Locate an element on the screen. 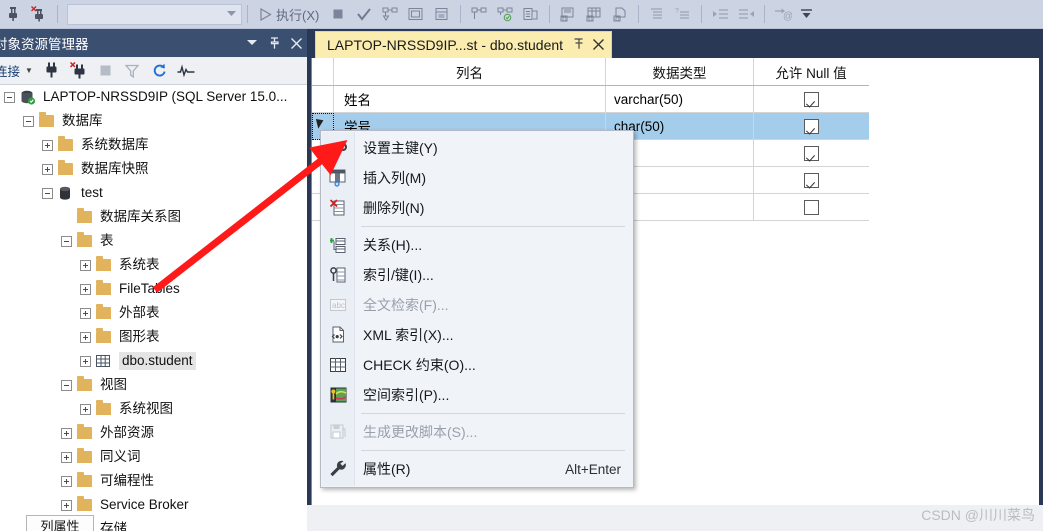  menu-item-2: 删除列(N) is located at coordinates (477, 208).